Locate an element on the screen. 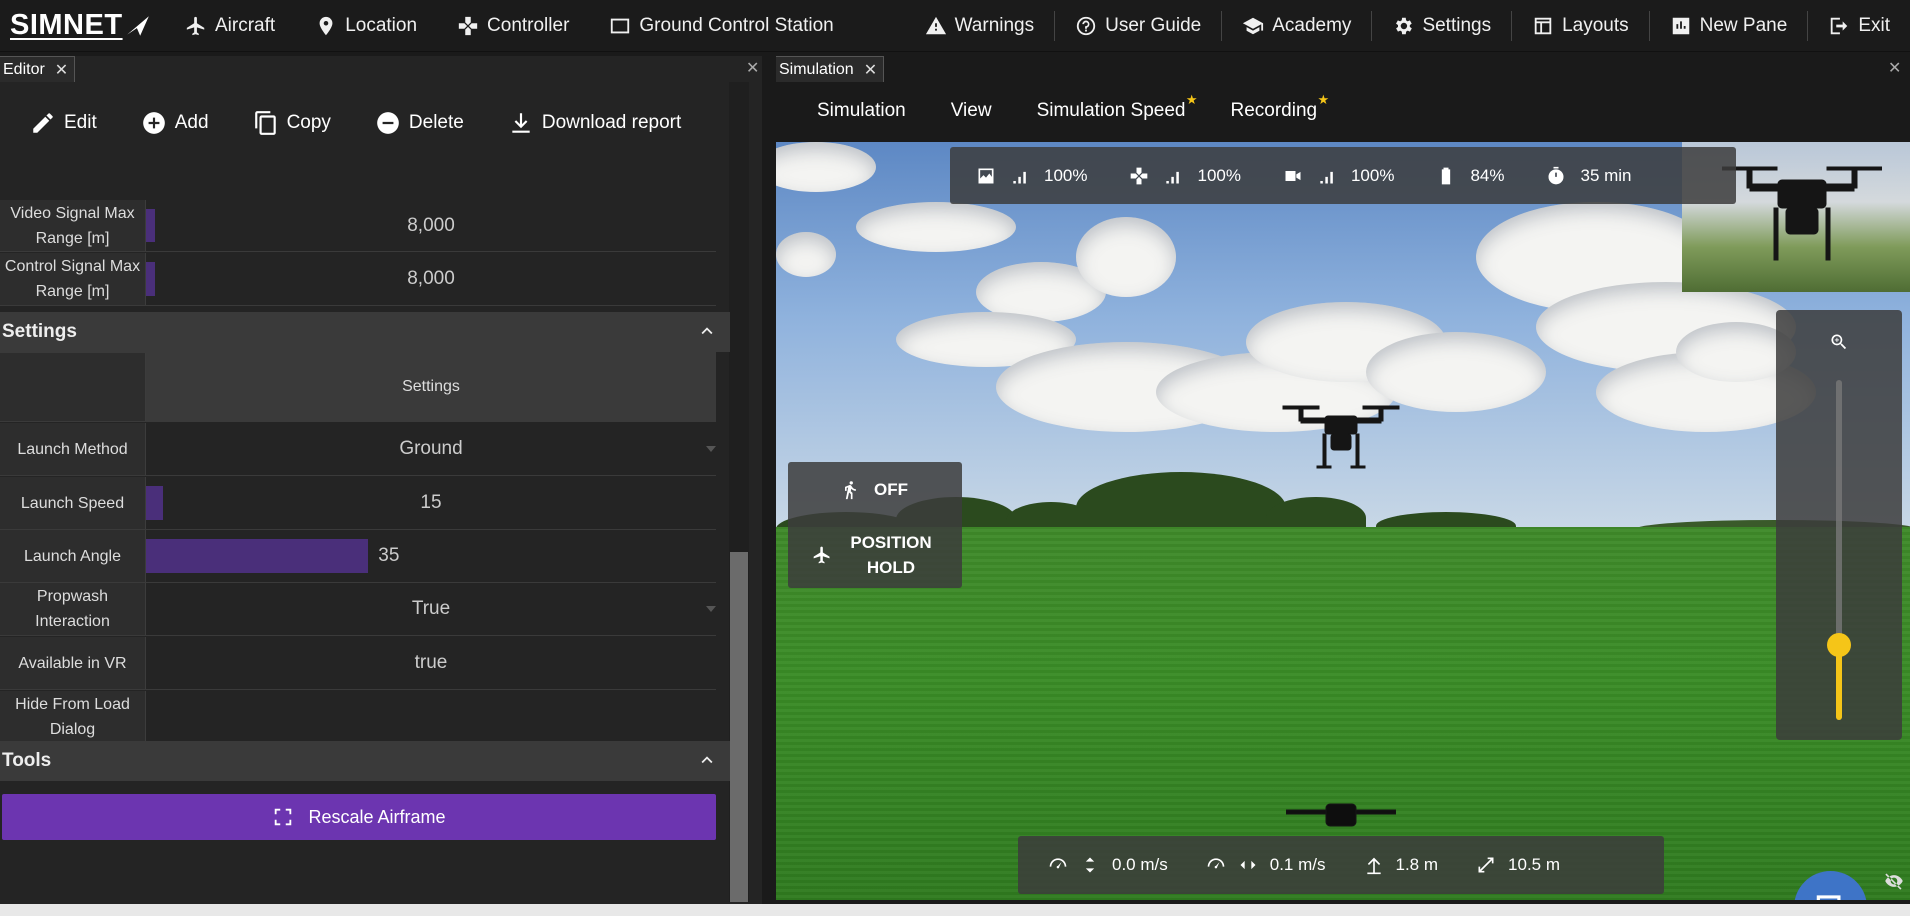  nav-exit: Exit is located at coordinates (1859, 26).